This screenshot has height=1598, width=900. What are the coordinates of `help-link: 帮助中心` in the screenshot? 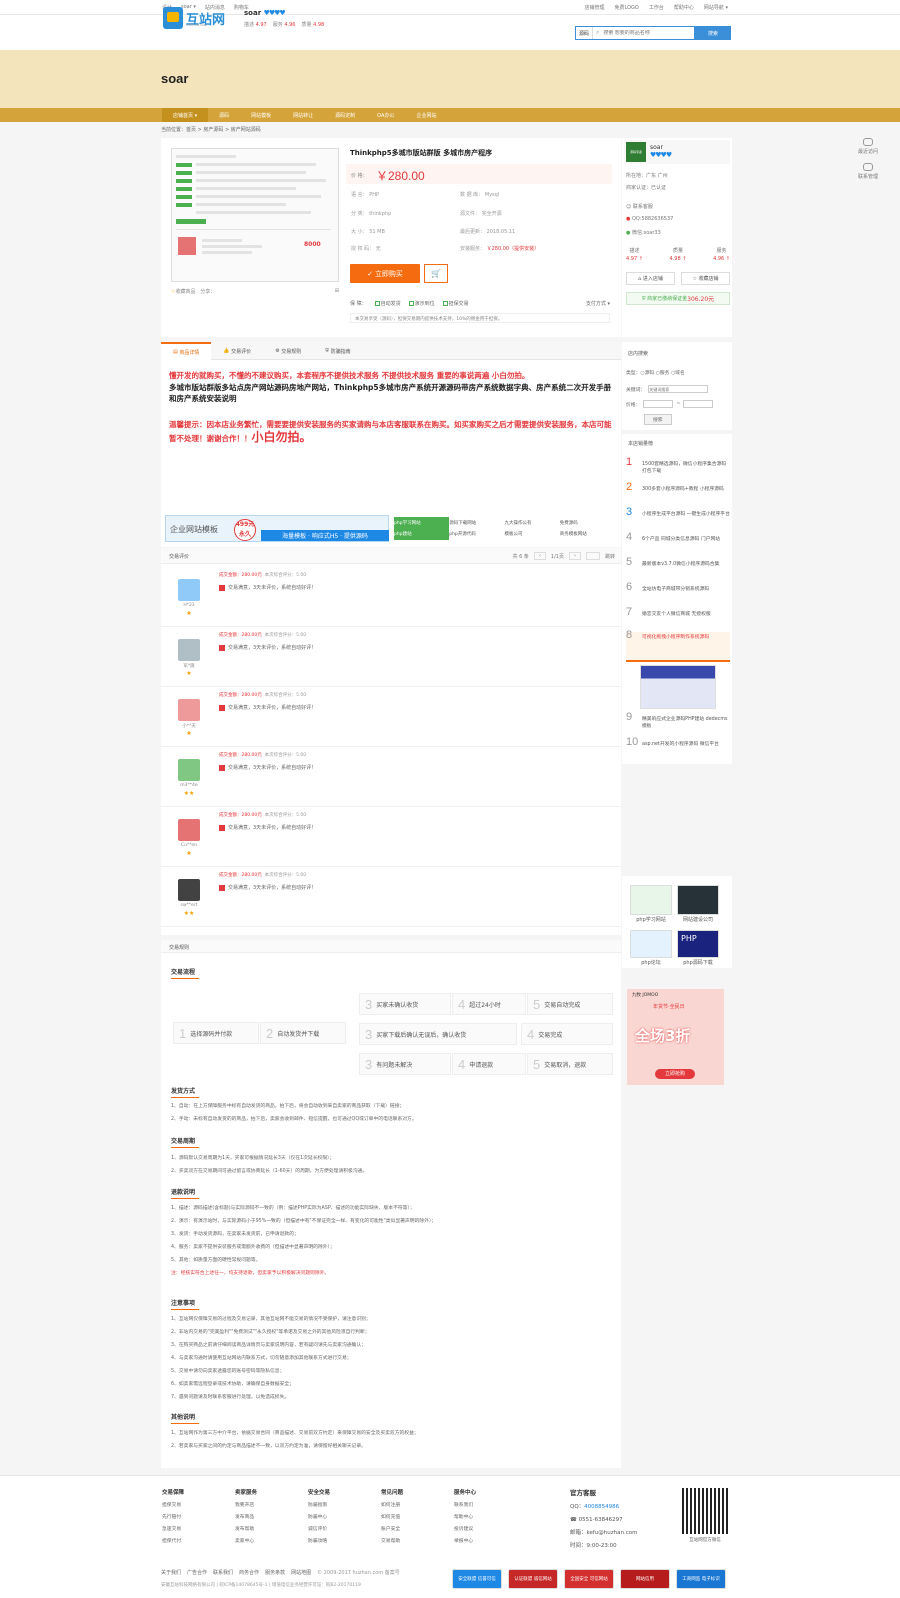 It's located at (684, 7).